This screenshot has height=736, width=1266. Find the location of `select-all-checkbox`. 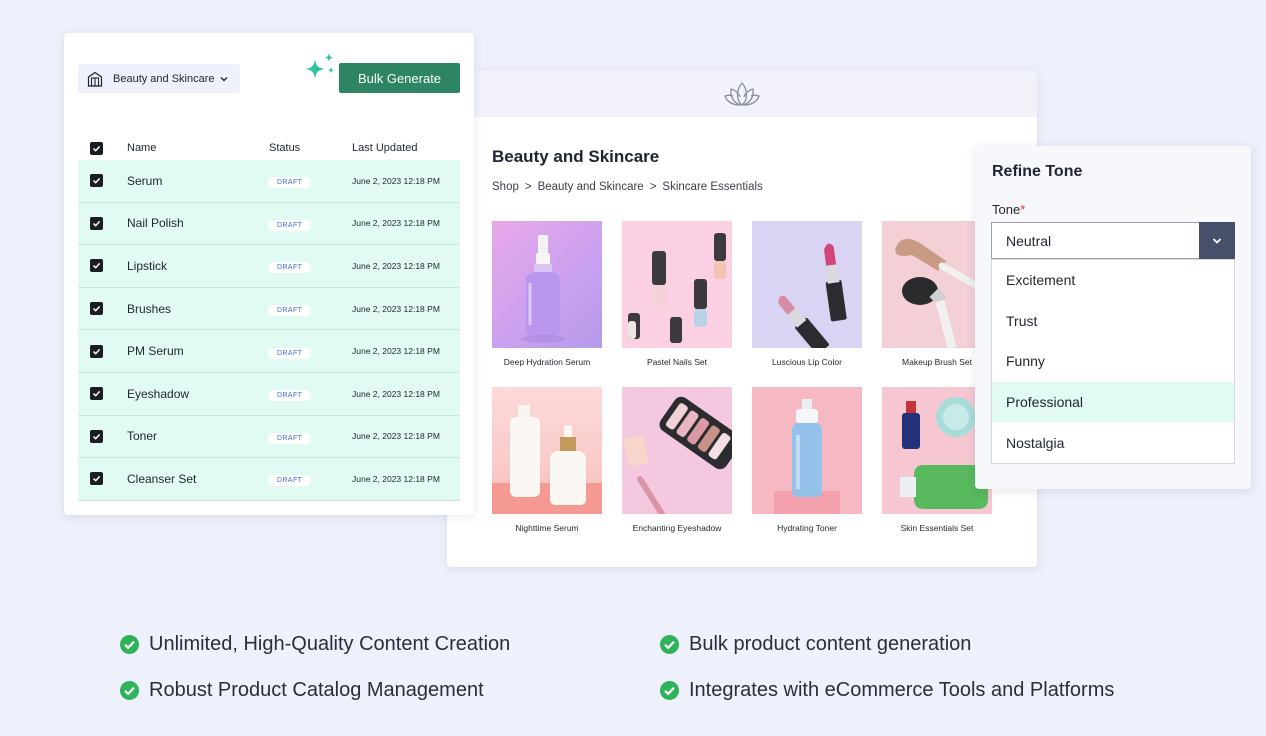

select-all-checkbox is located at coordinates (96, 148).